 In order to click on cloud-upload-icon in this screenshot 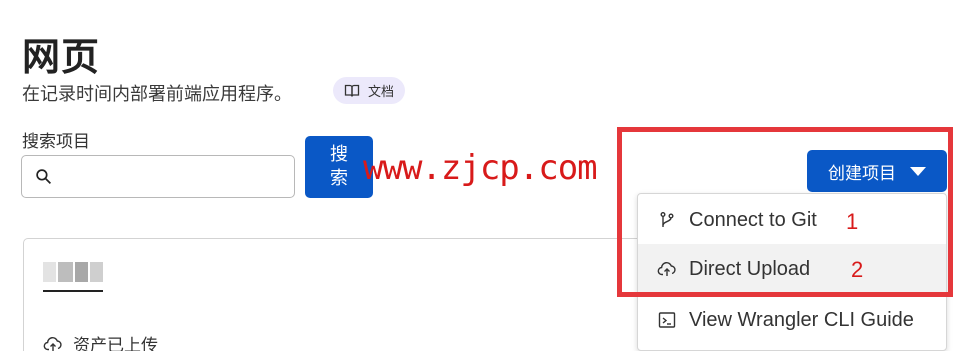, I will do `click(52, 343)`.